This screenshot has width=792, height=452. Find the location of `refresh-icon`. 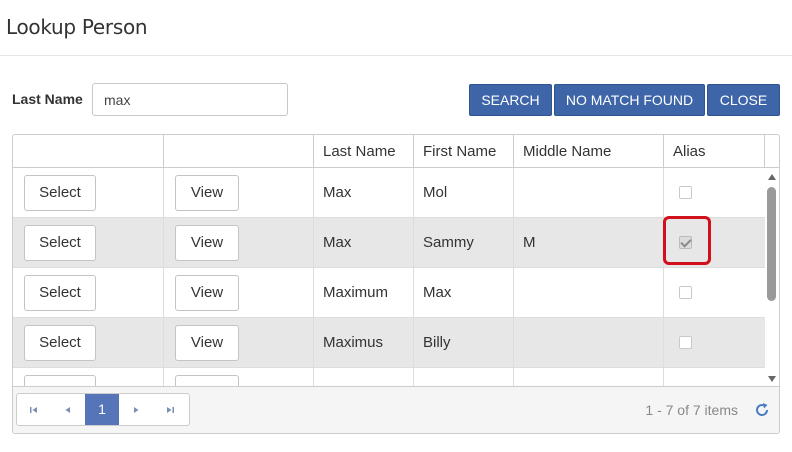

refresh-icon is located at coordinates (762, 410).